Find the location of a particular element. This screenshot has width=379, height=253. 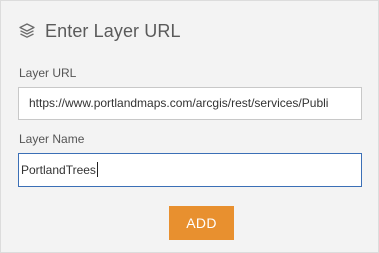

layer-name-input: PortlandTrees is located at coordinates (190, 170).